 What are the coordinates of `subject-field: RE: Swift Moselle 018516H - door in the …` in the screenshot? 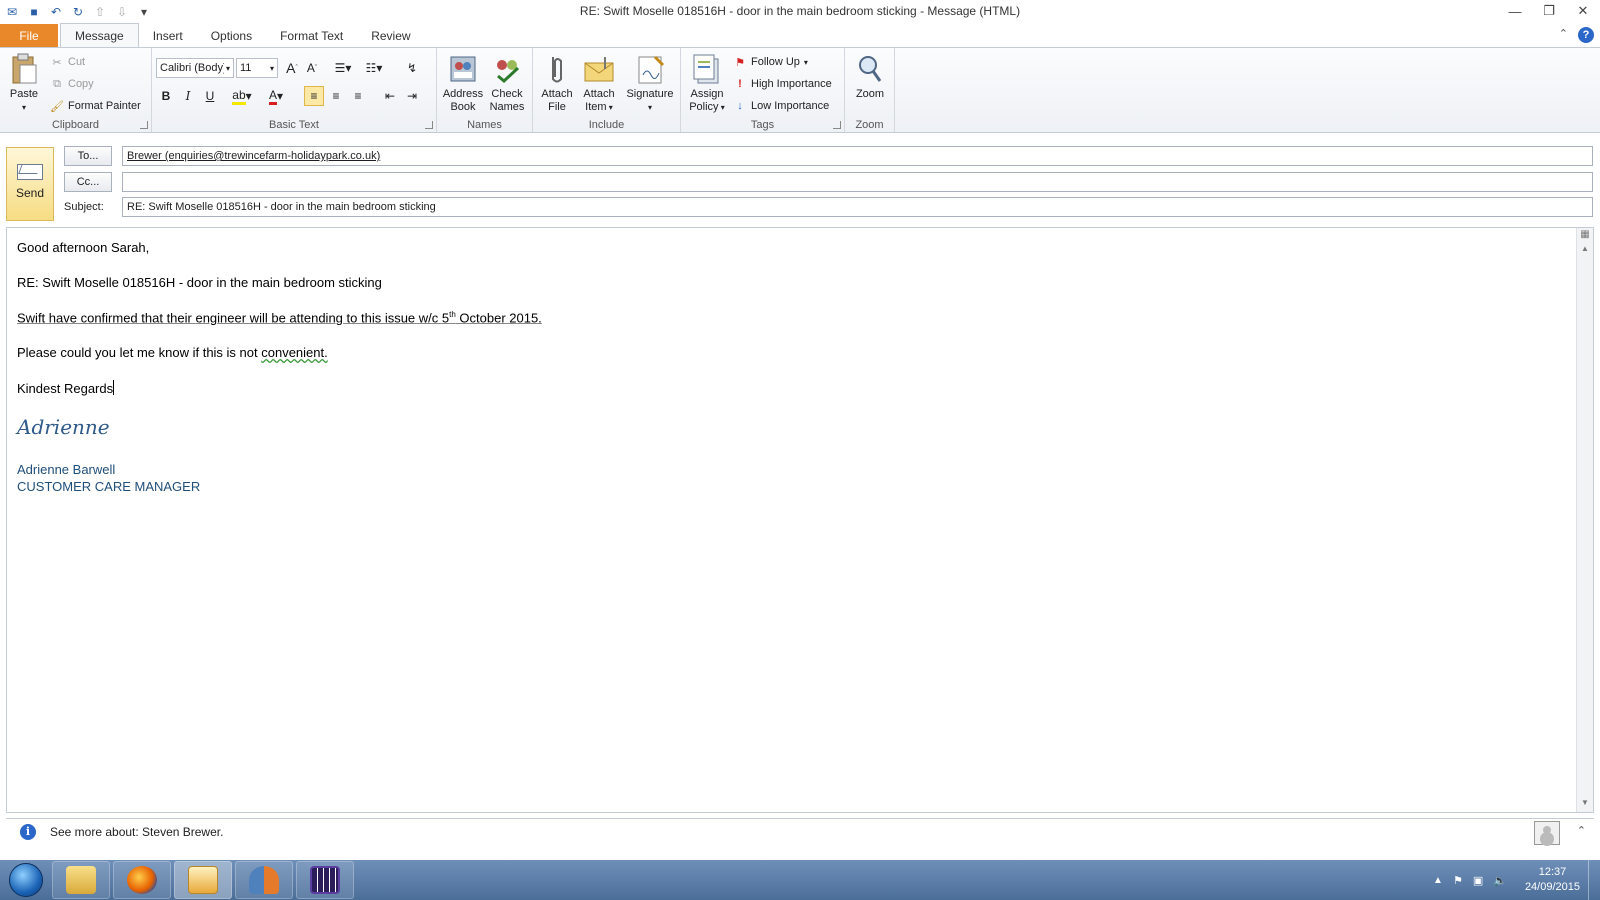 It's located at (857, 207).